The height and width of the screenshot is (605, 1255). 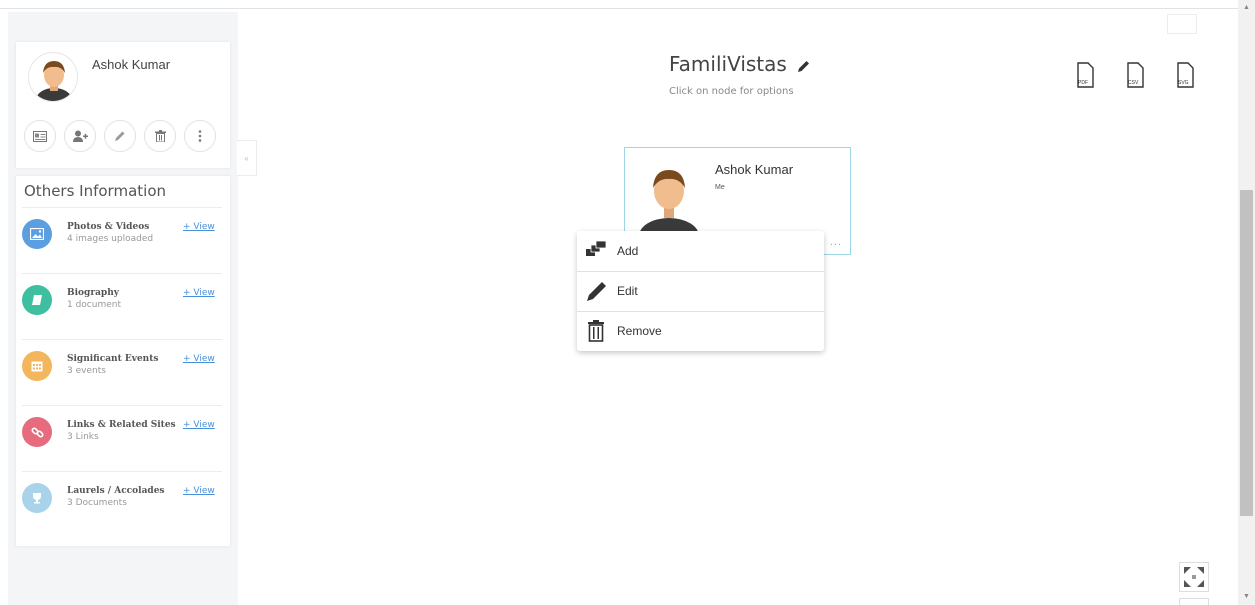 I want to click on contact-card-icon, so click(x=40, y=136).